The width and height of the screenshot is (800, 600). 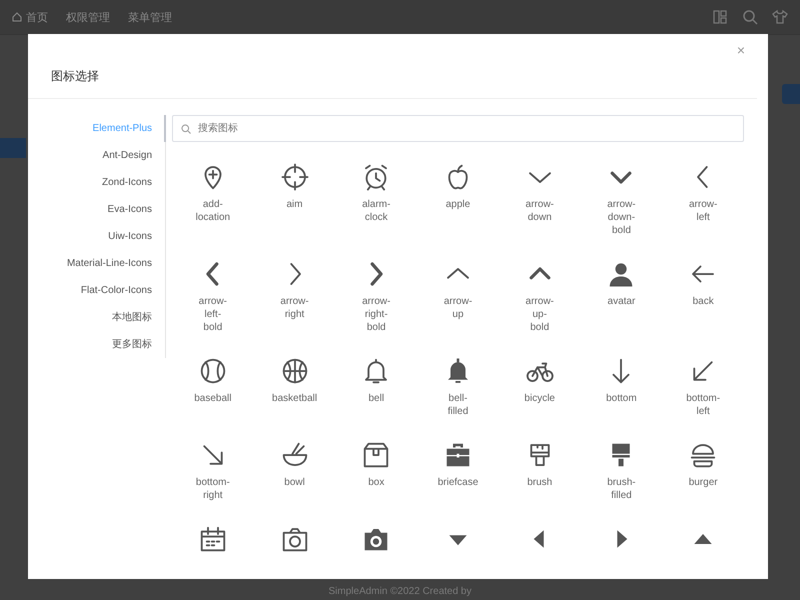 I want to click on library-tab: Flat-Color-Icons, so click(x=97, y=290).